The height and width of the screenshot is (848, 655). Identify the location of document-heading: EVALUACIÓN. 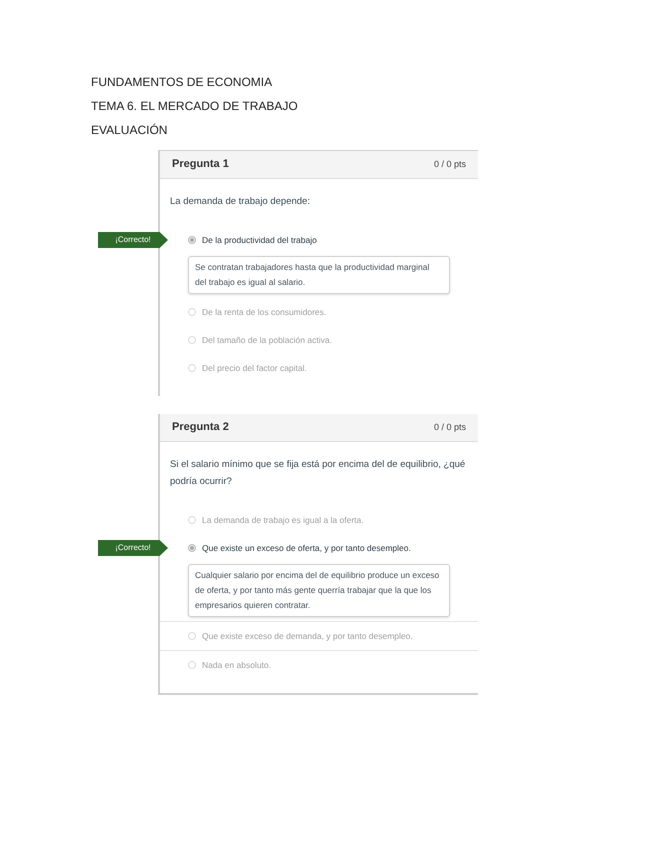
(129, 130).